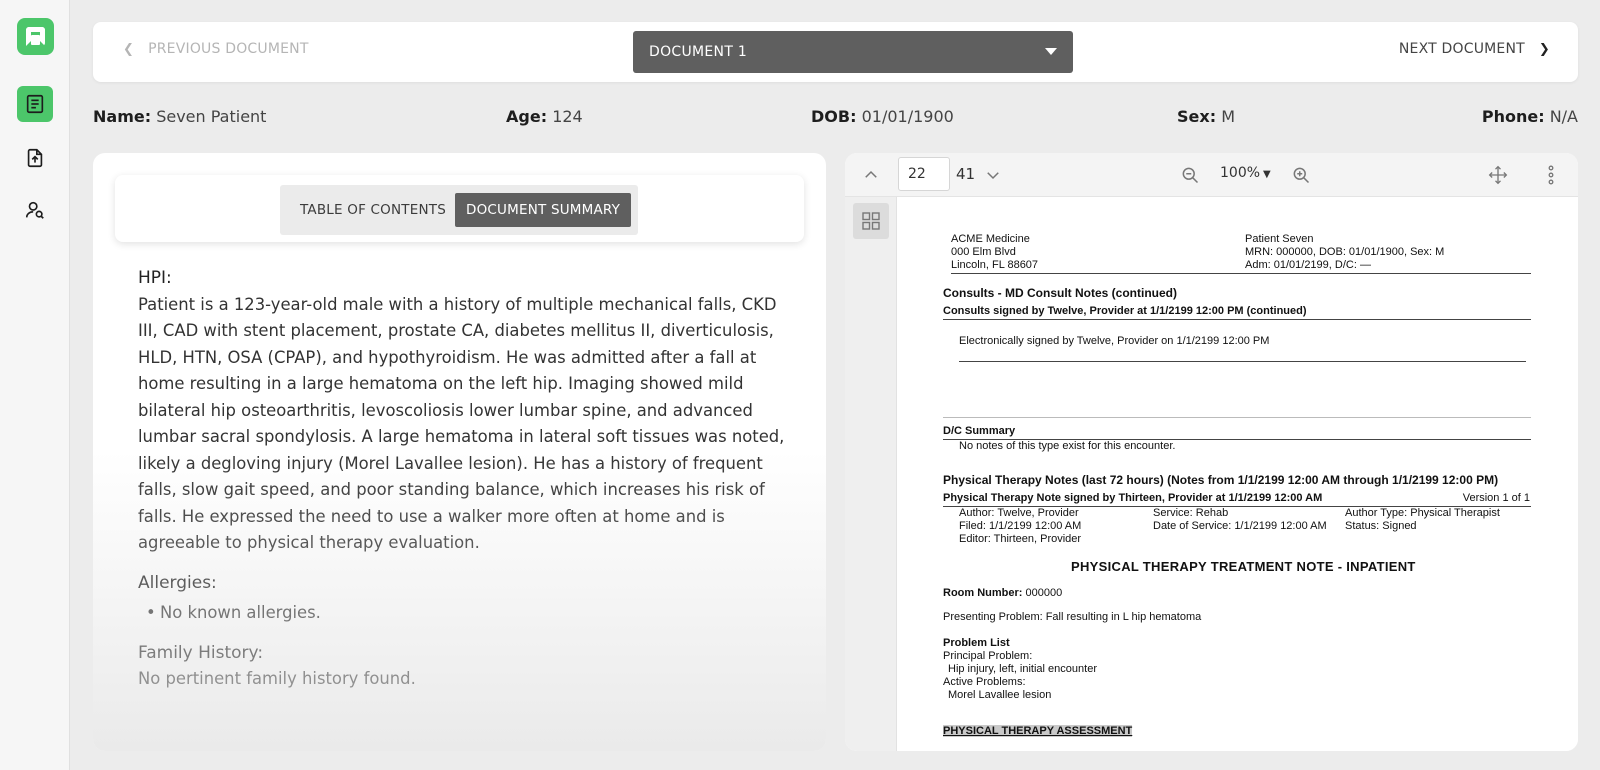 This screenshot has width=1600, height=770. I want to click on document-select: DOCUMENT 1, so click(853, 52).